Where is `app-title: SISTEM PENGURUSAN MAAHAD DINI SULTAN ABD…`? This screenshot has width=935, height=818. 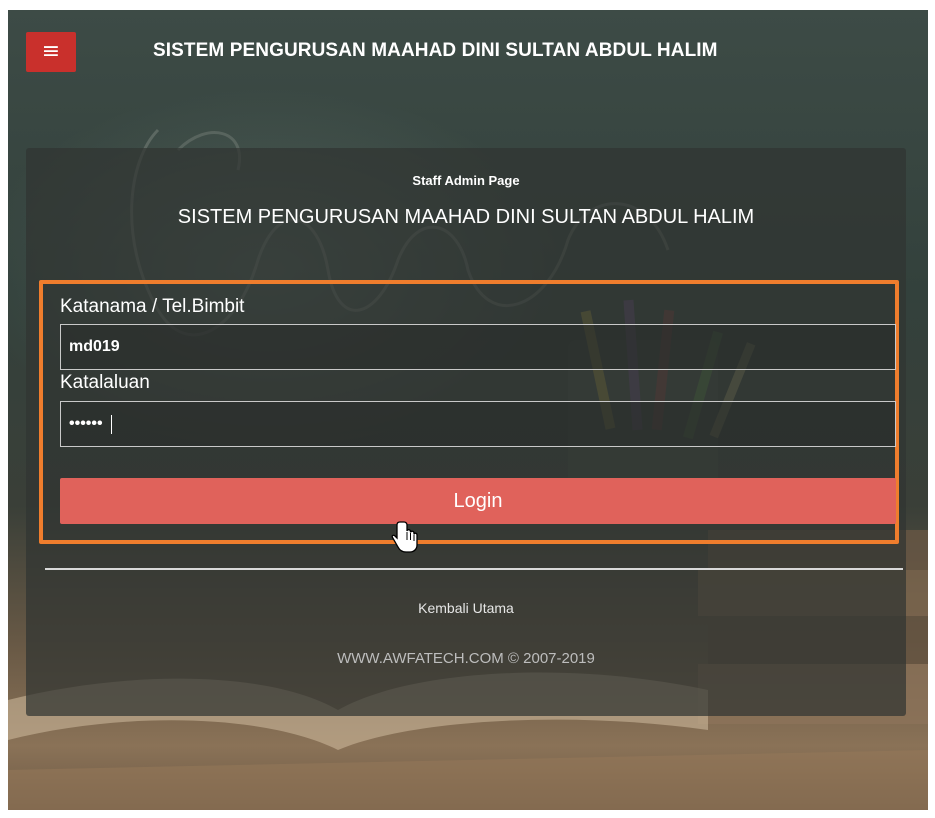
app-title: SISTEM PENGURUSAN MAAHAD DINI SULTAN ABD… is located at coordinates (435, 50).